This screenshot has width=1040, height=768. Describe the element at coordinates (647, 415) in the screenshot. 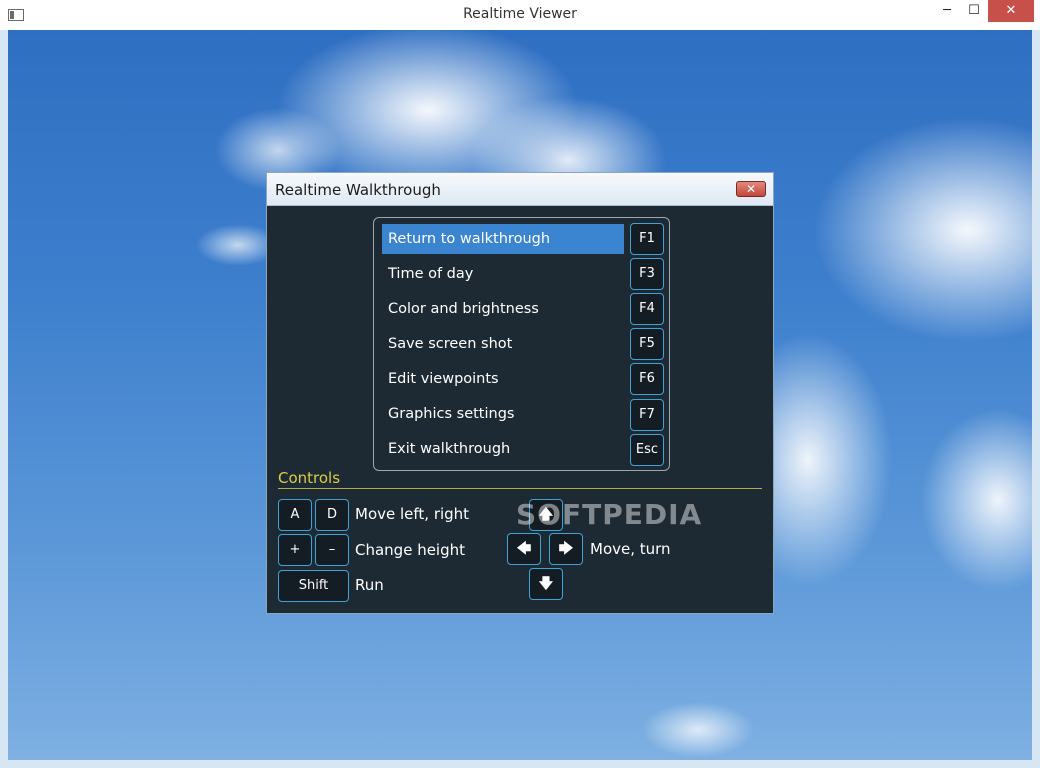

I see `key-f7: F7` at that location.